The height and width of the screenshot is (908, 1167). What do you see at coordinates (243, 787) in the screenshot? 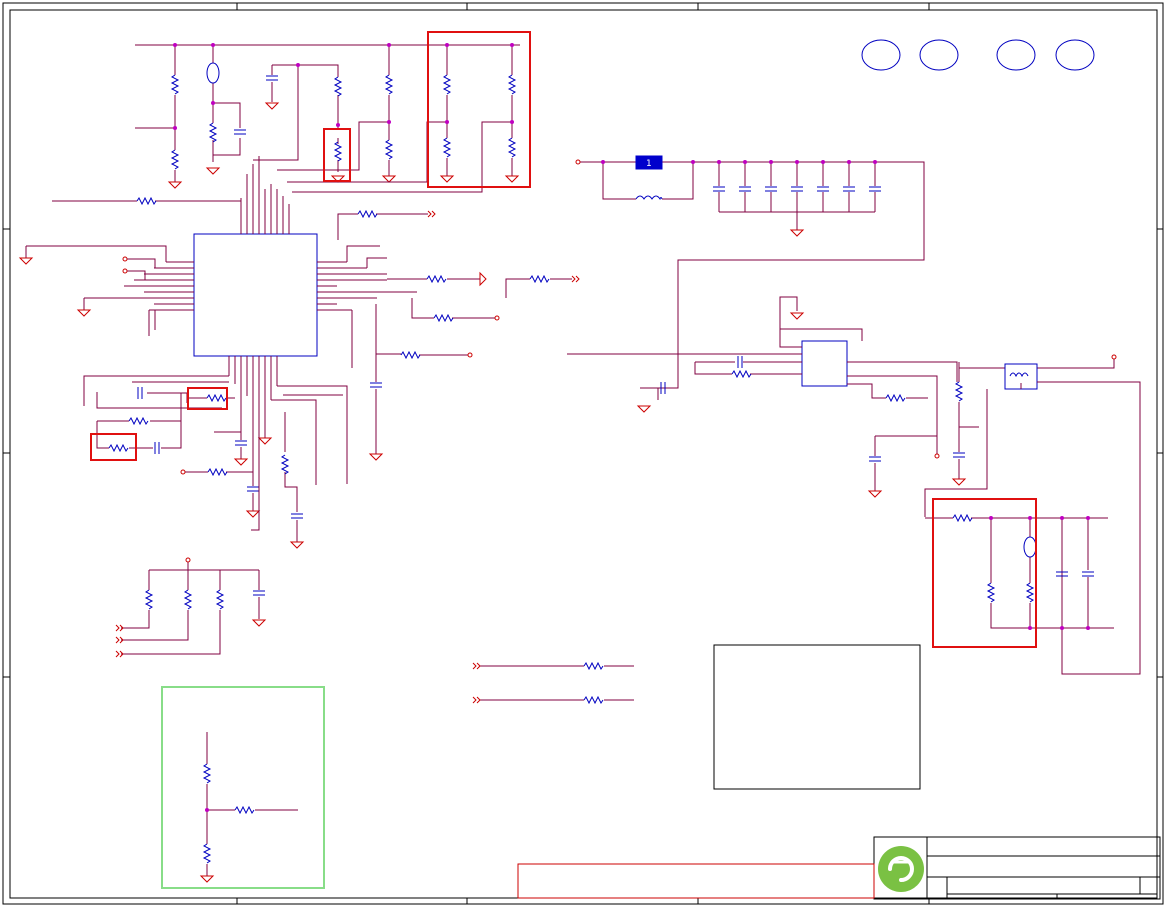
I see `callout-divider-circuit` at bounding box center [243, 787].